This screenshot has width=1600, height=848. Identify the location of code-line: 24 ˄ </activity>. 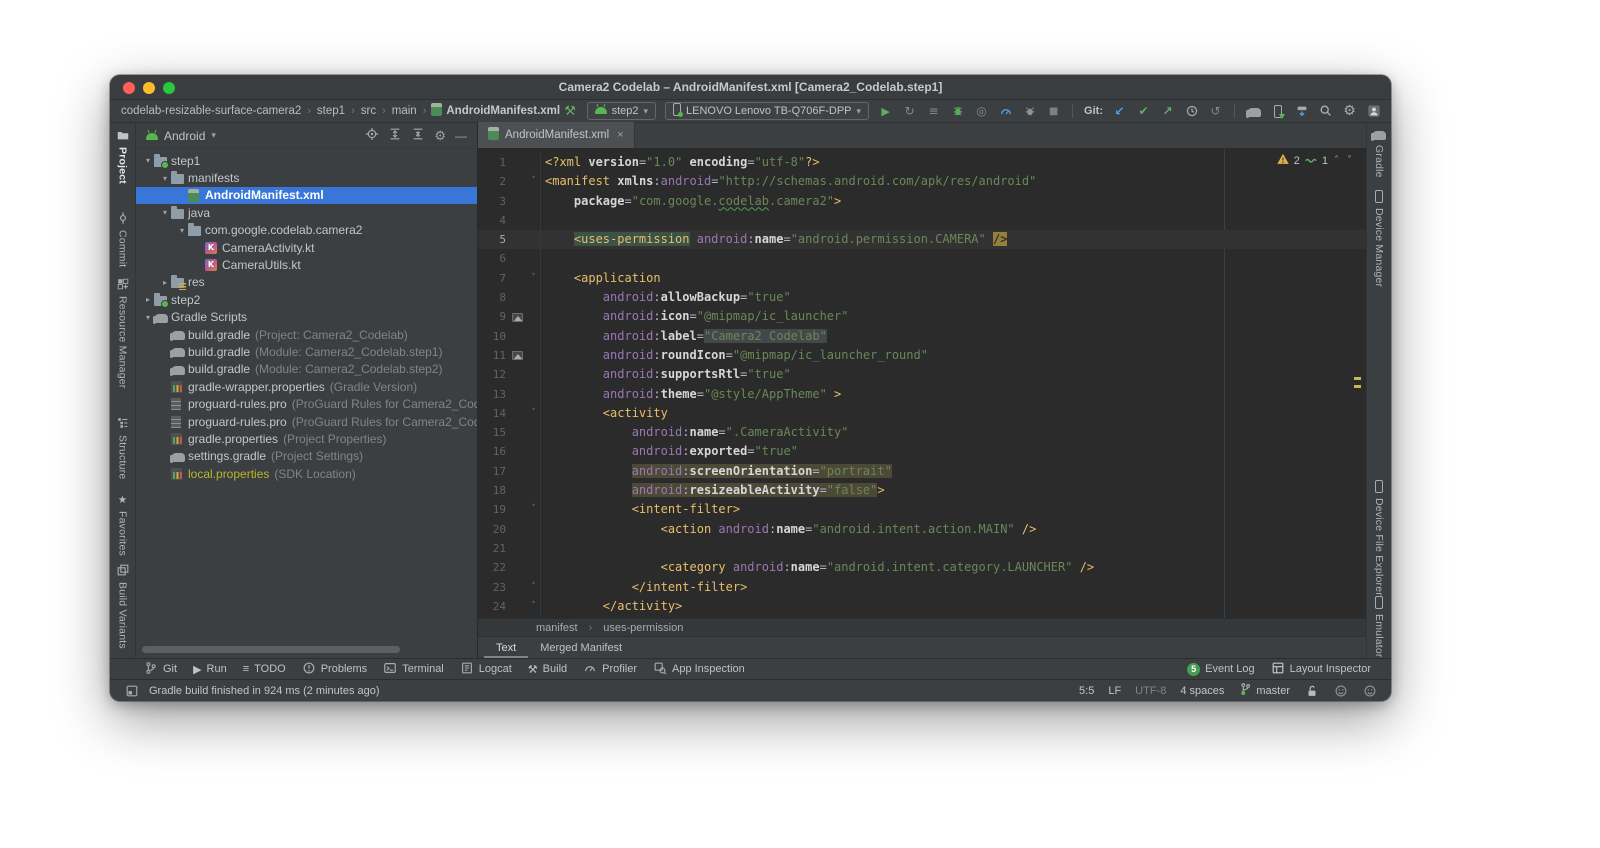
(922, 606).